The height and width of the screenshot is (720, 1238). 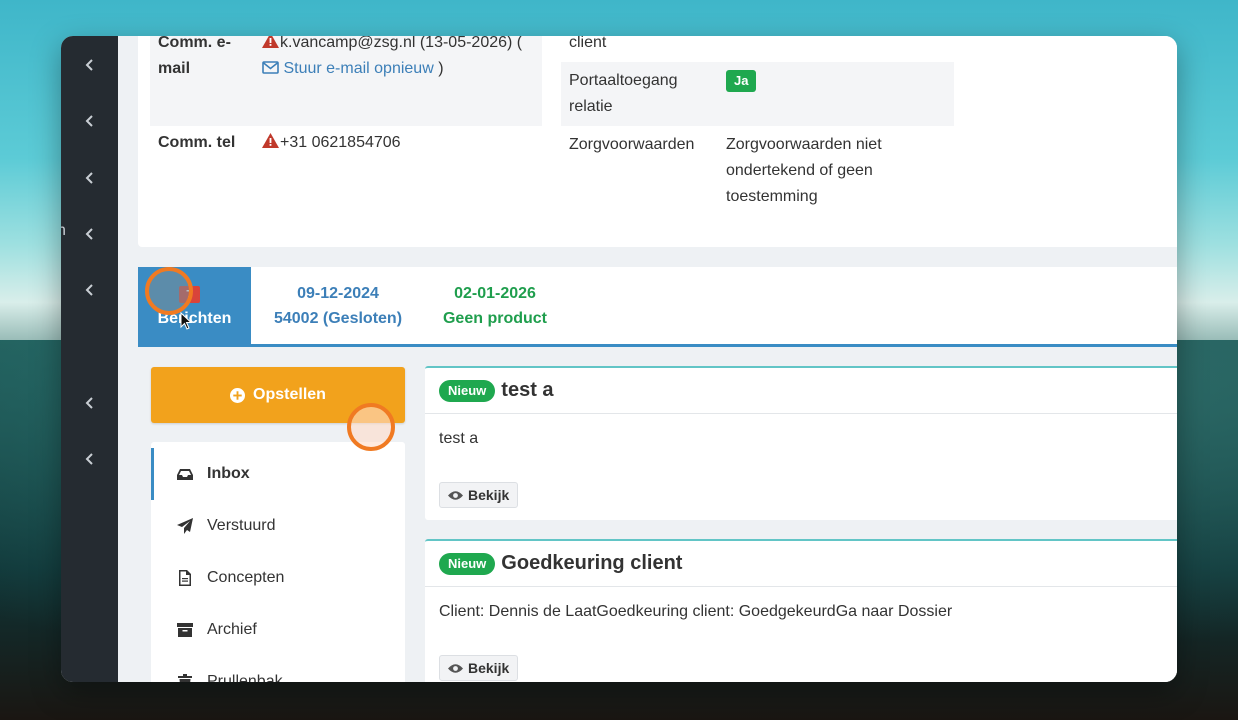 I want to click on portal-access-badge: Ja, so click(x=741, y=81).